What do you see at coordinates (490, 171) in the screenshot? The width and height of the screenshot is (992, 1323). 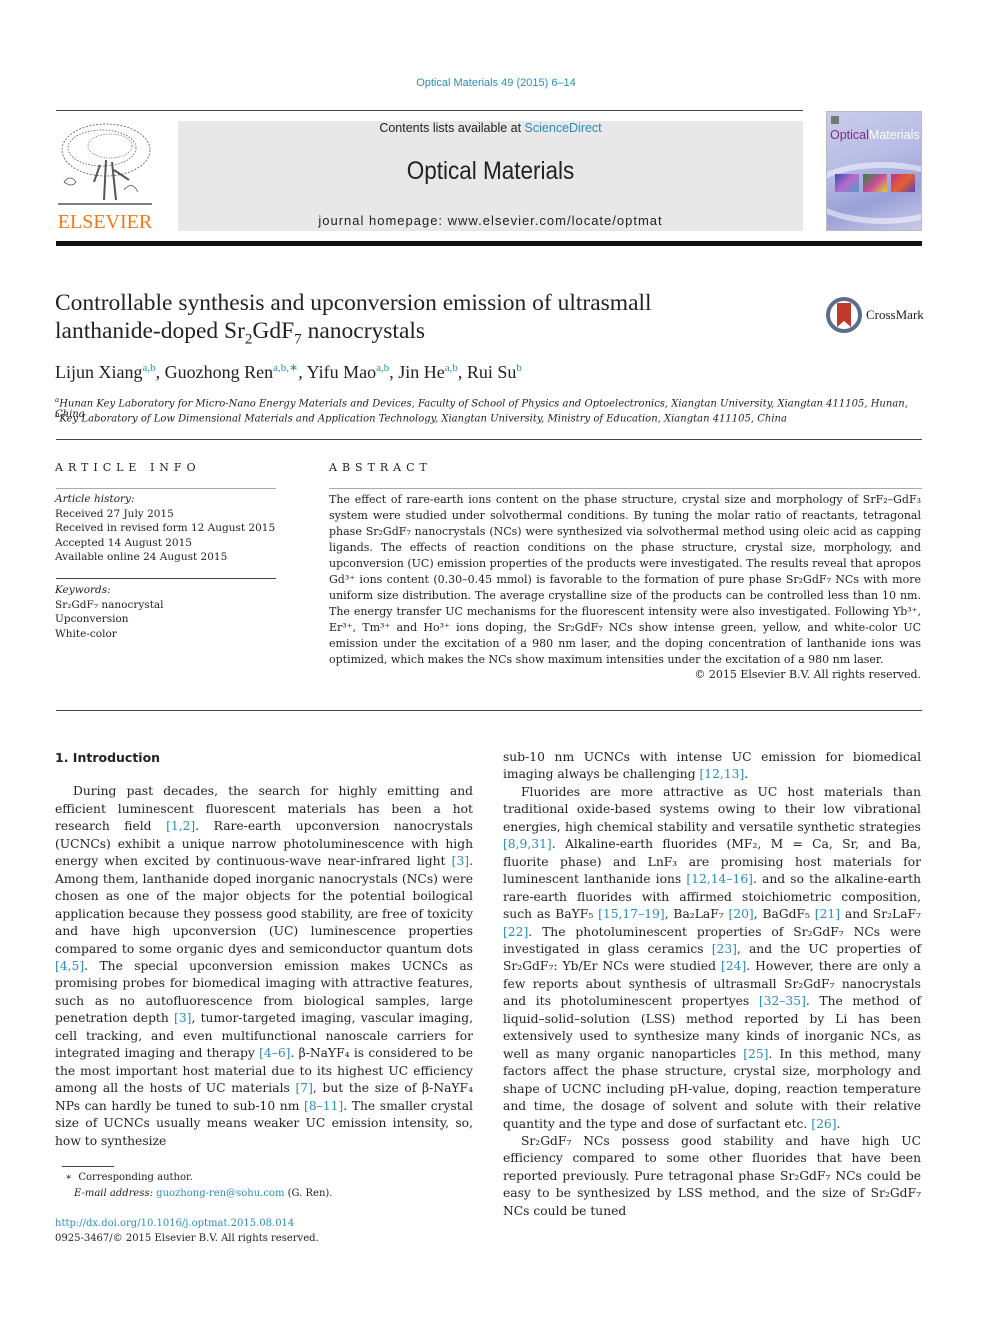 I see `journal-name: Optical Materials` at bounding box center [490, 171].